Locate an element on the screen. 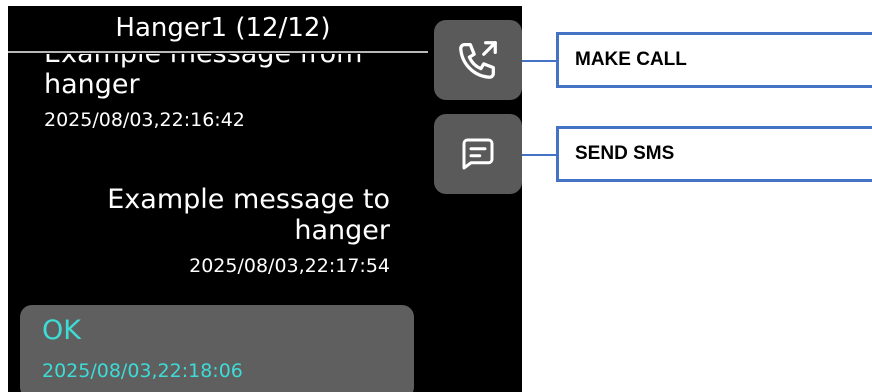 This screenshot has width=872, height=392. title-divider is located at coordinates (218, 52).